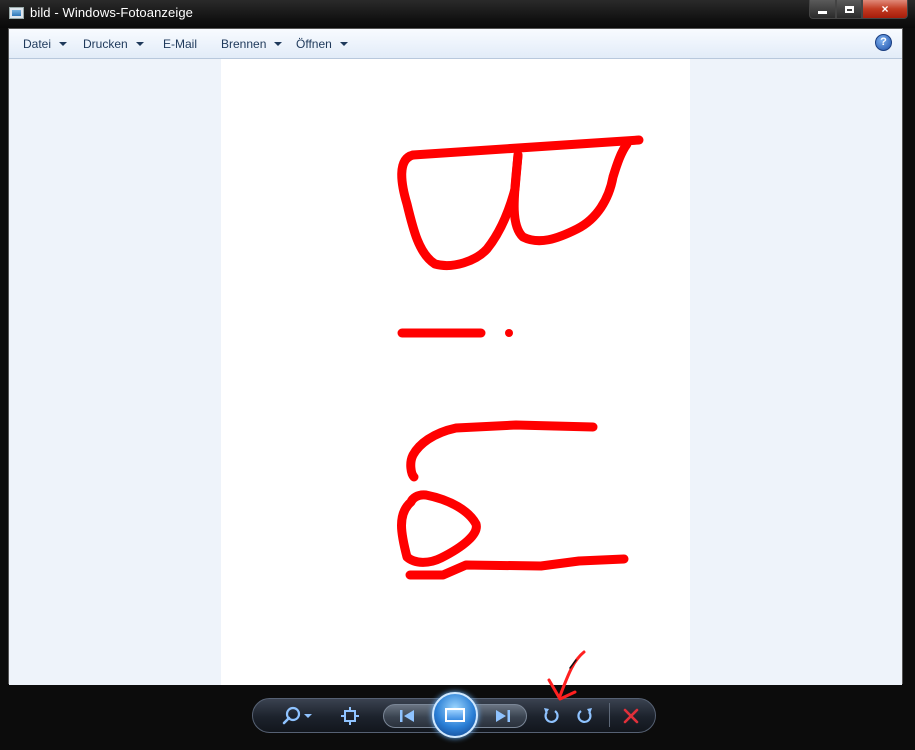 The width and height of the screenshot is (915, 750). I want to click on zoom-button, so click(298, 716).